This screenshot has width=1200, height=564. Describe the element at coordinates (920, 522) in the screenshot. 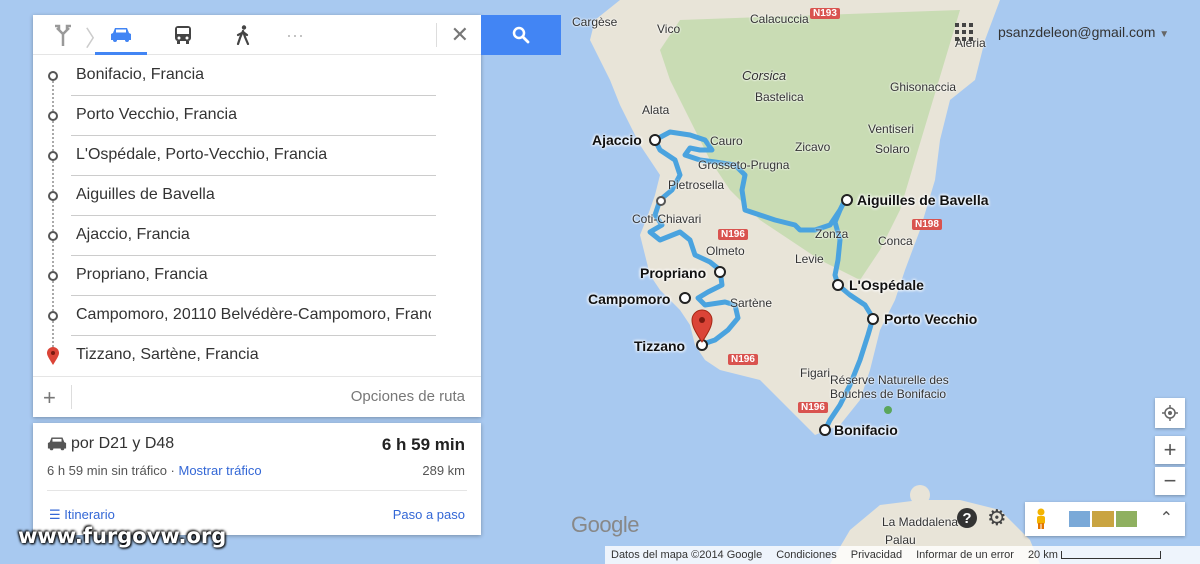

I see `map-label-maddalena: La Maddalena` at that location.